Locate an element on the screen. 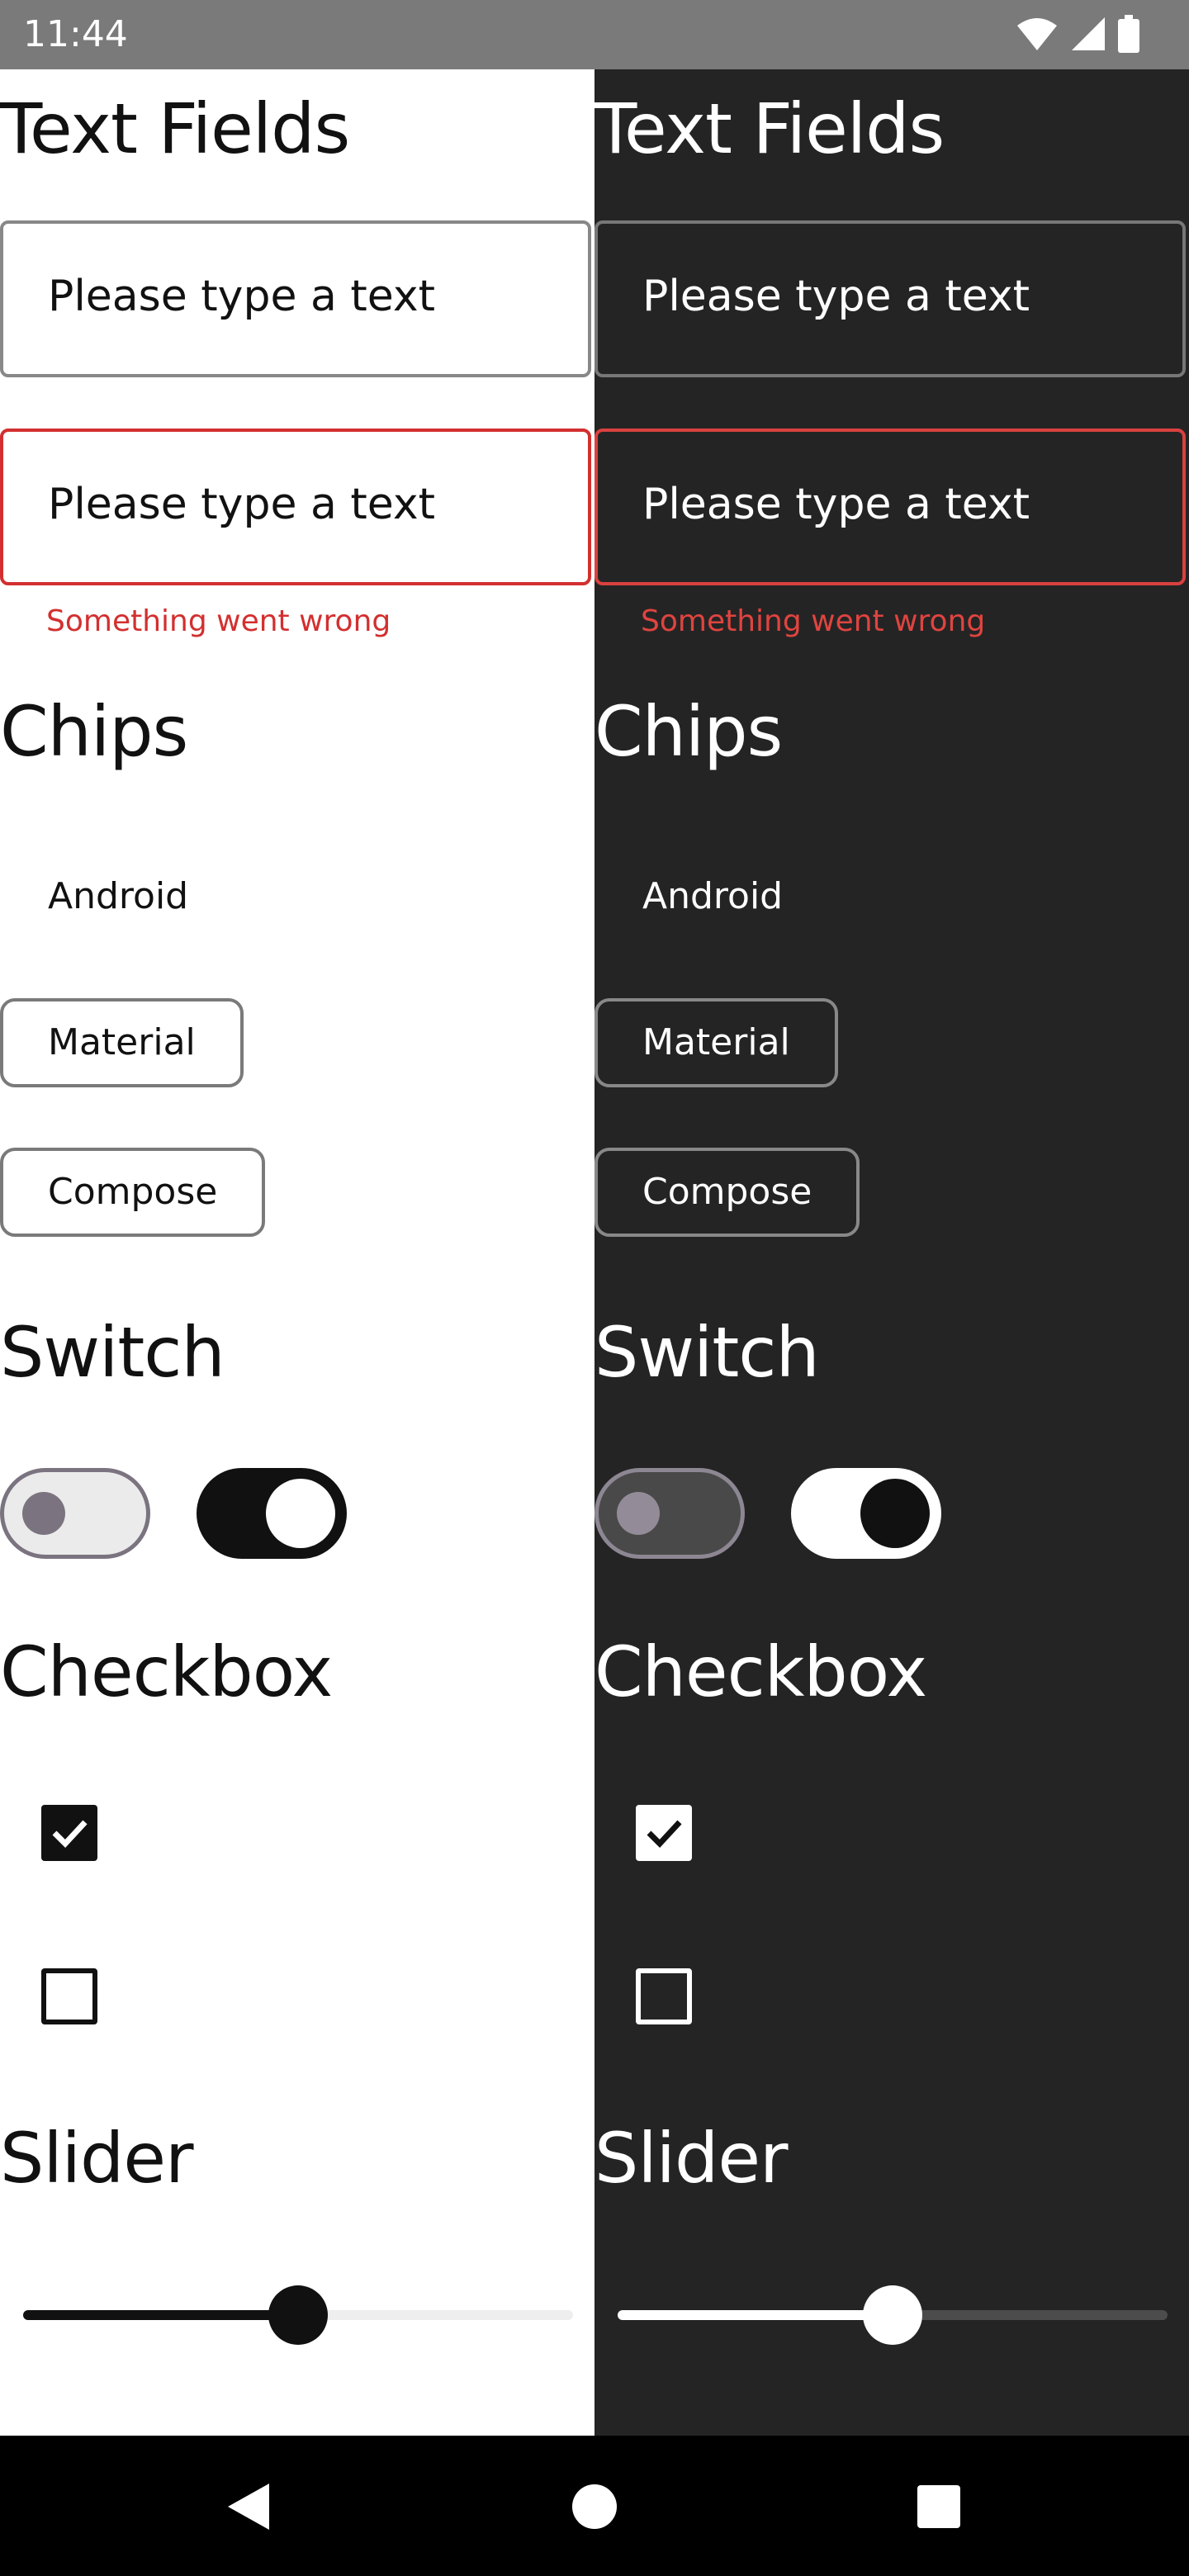  home-icon is located at coordinates (594, 2507).